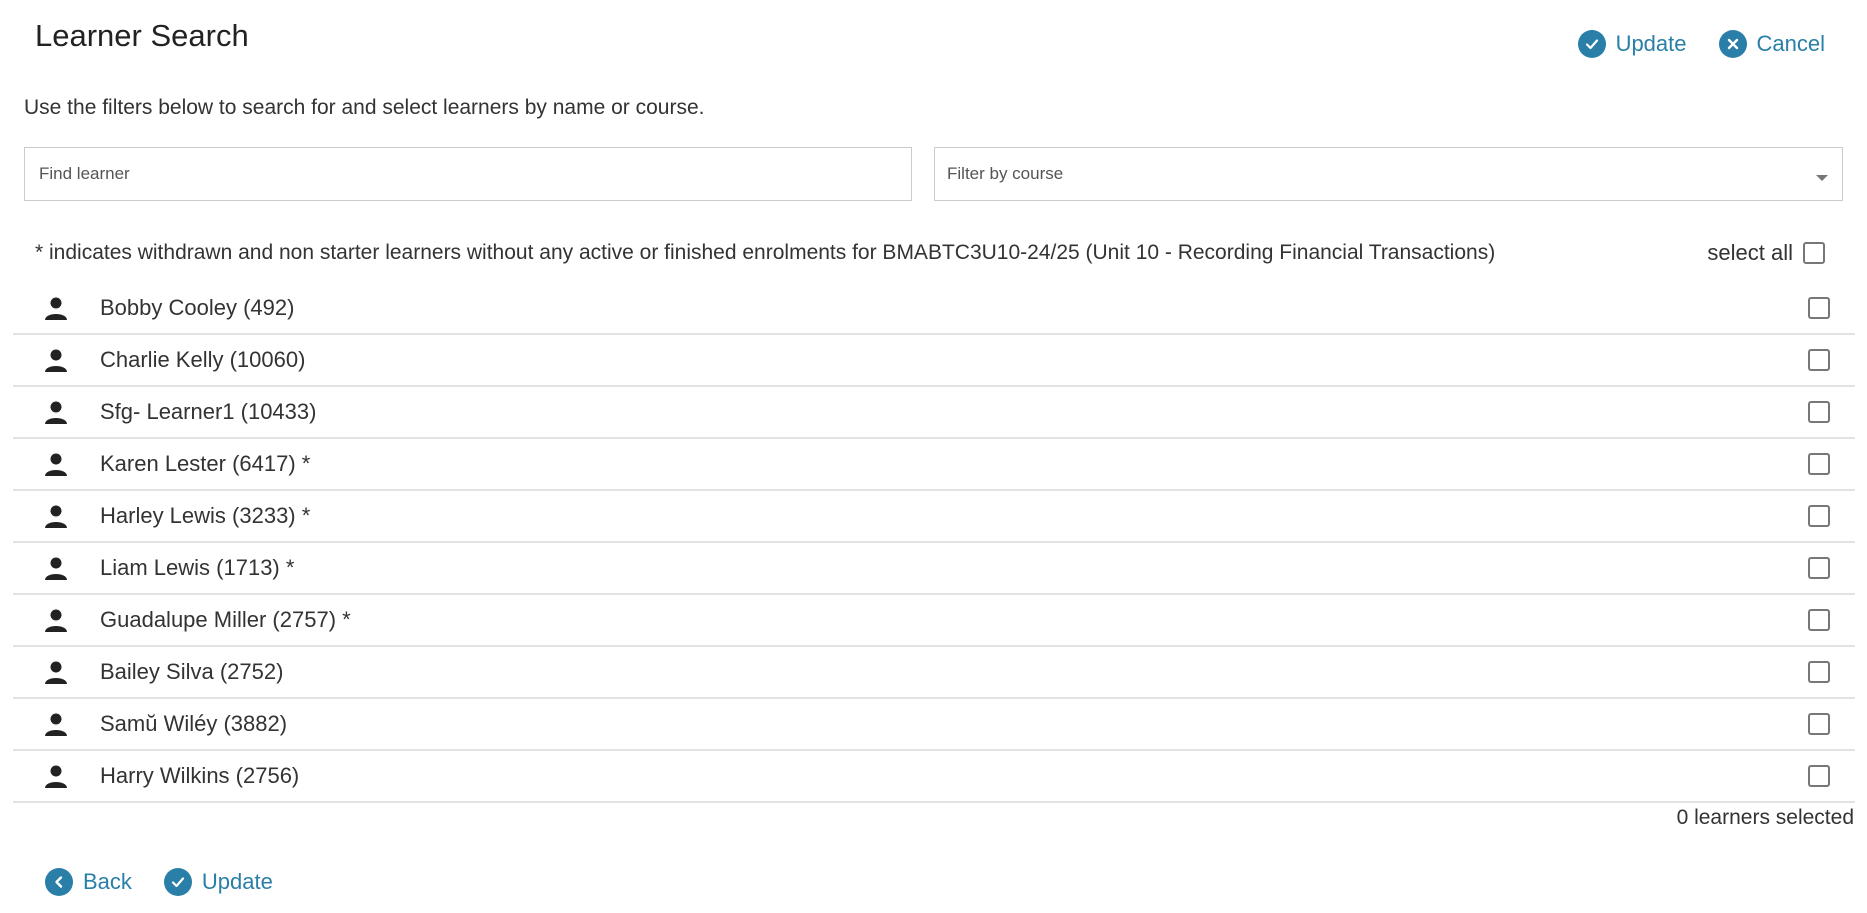  I want to click on select-all: select all, so click(1766, 253).